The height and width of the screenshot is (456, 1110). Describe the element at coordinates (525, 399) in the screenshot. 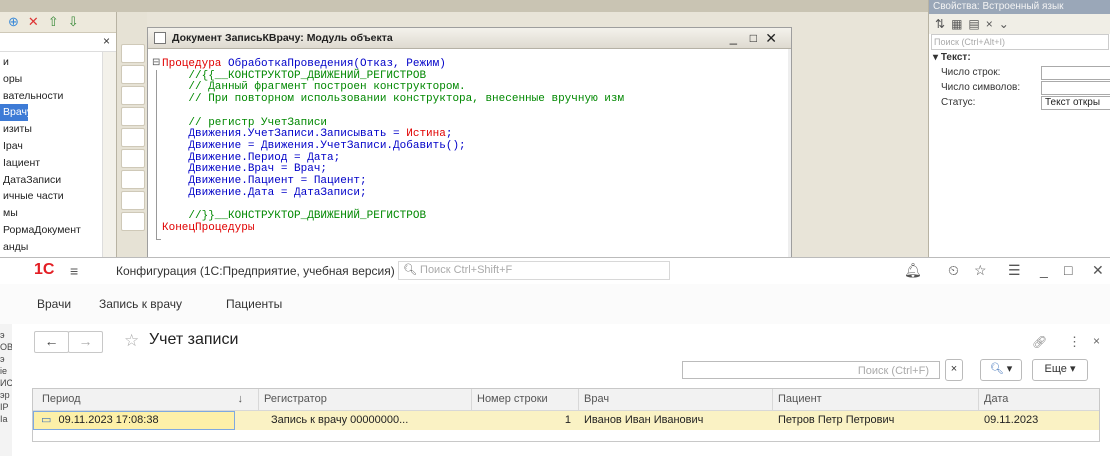

I see `column-header-line-number: Номер строки` at that location.